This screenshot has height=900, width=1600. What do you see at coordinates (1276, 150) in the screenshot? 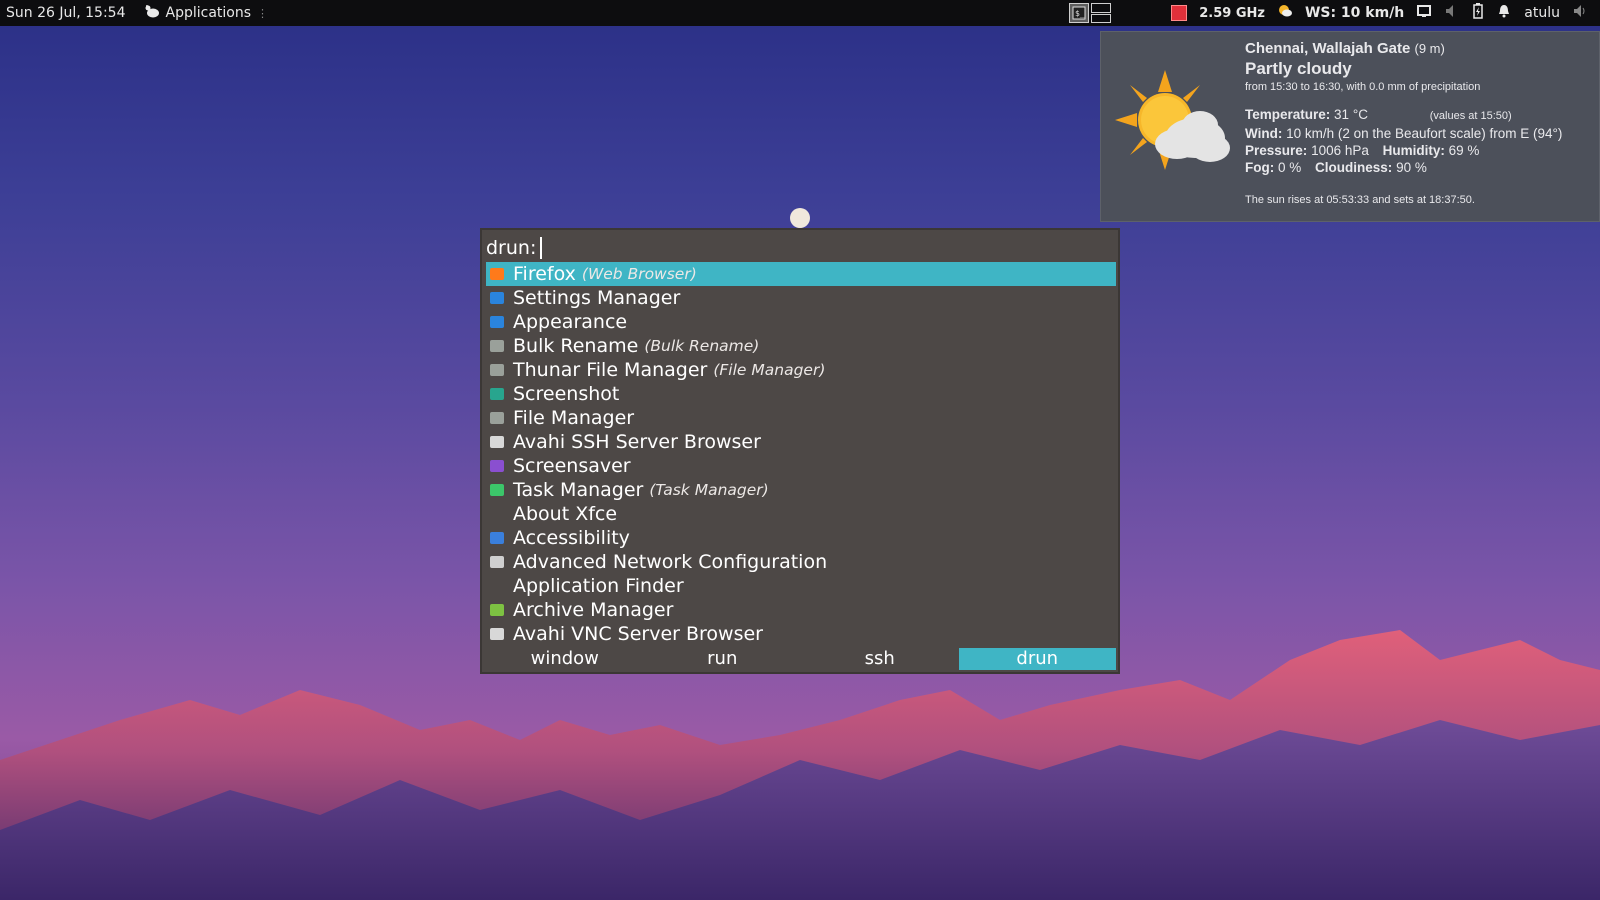
I see `pressure-label: Pressure:` at bounding box center [1276, 150].